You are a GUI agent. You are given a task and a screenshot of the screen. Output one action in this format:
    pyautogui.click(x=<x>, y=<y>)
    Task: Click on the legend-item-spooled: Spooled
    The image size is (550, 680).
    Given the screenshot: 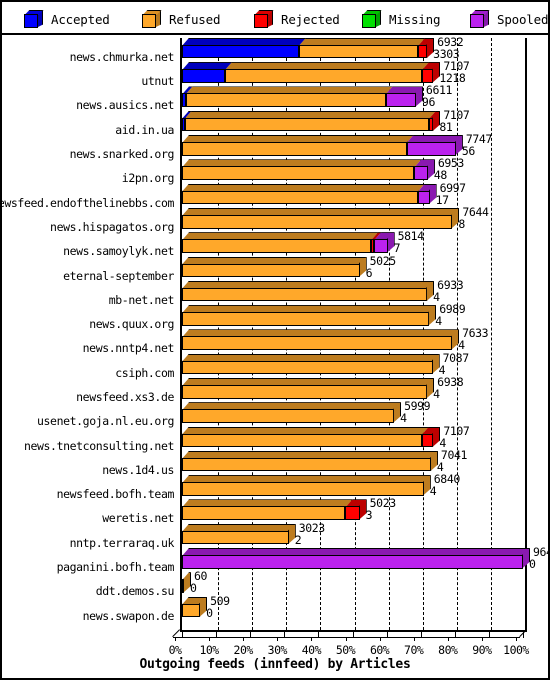 What is the action you would take?
    pyautogui.click(x=509, y=19)
    